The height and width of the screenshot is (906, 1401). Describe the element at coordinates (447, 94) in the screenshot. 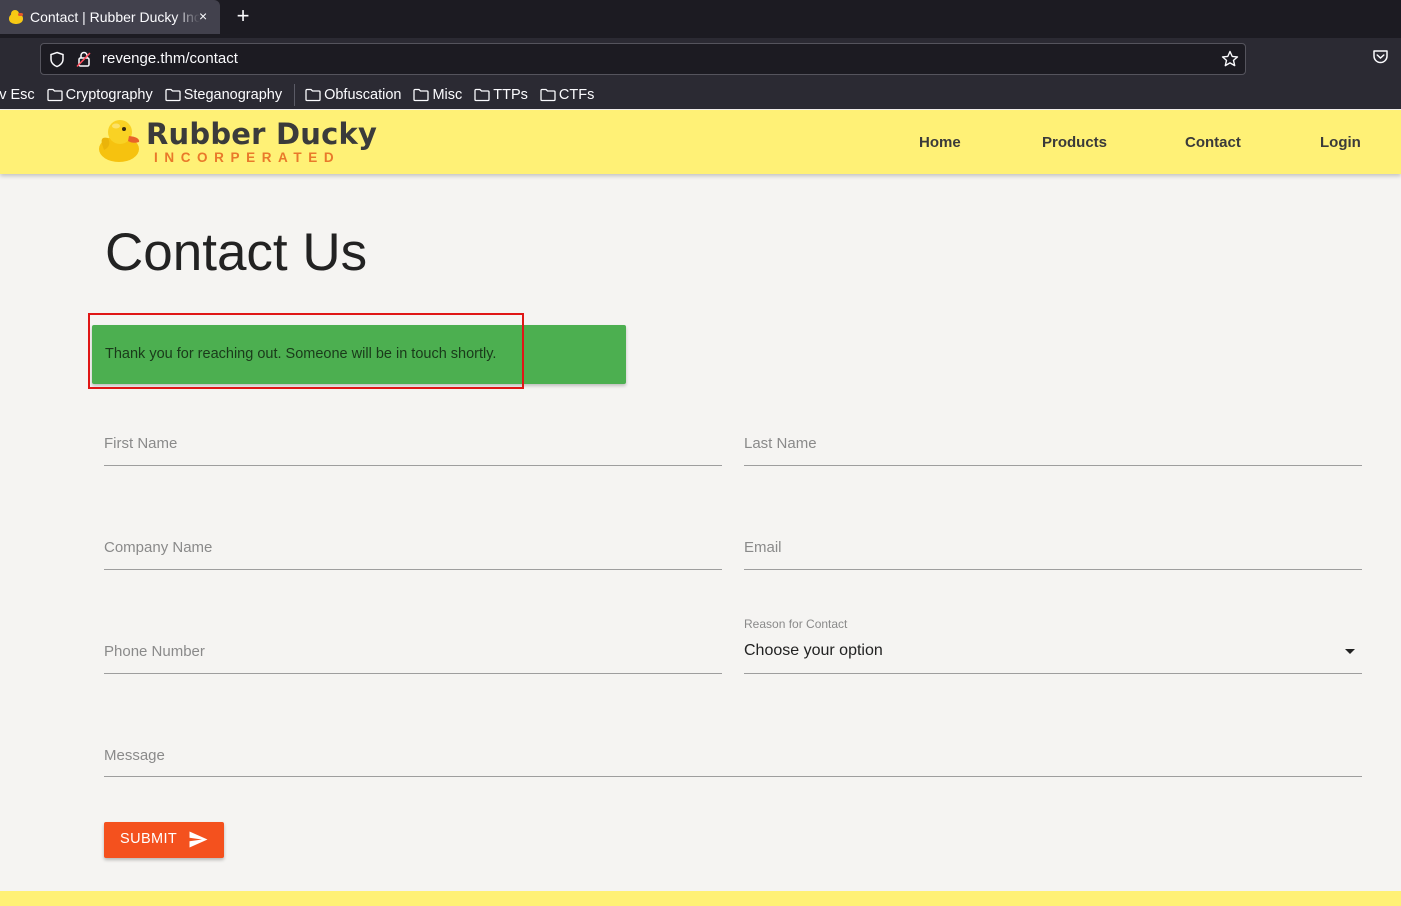

I see `bookmark-label: Misc` at that location.